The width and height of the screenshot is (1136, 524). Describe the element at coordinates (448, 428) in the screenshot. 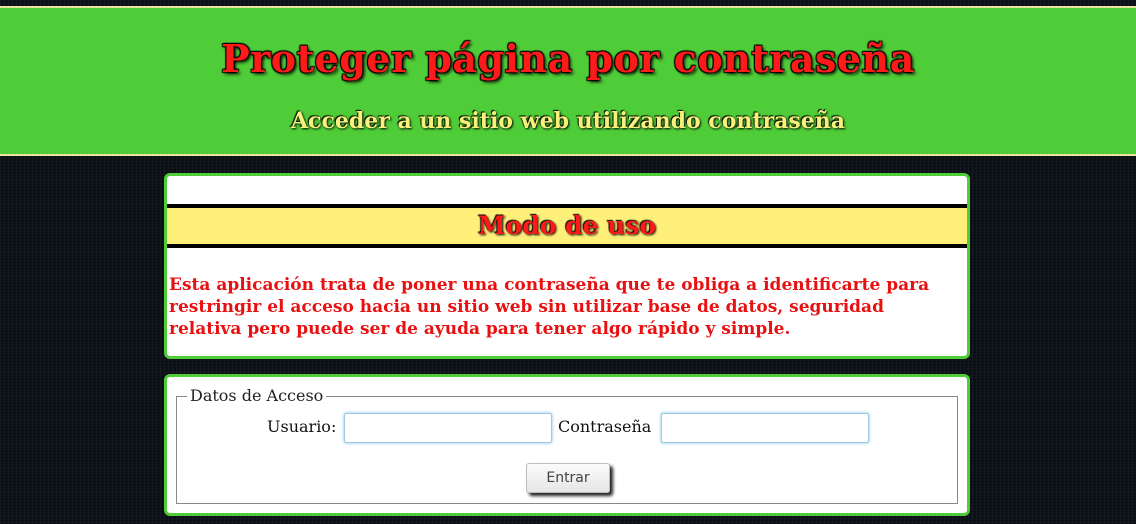

I see `username-input` at that location.